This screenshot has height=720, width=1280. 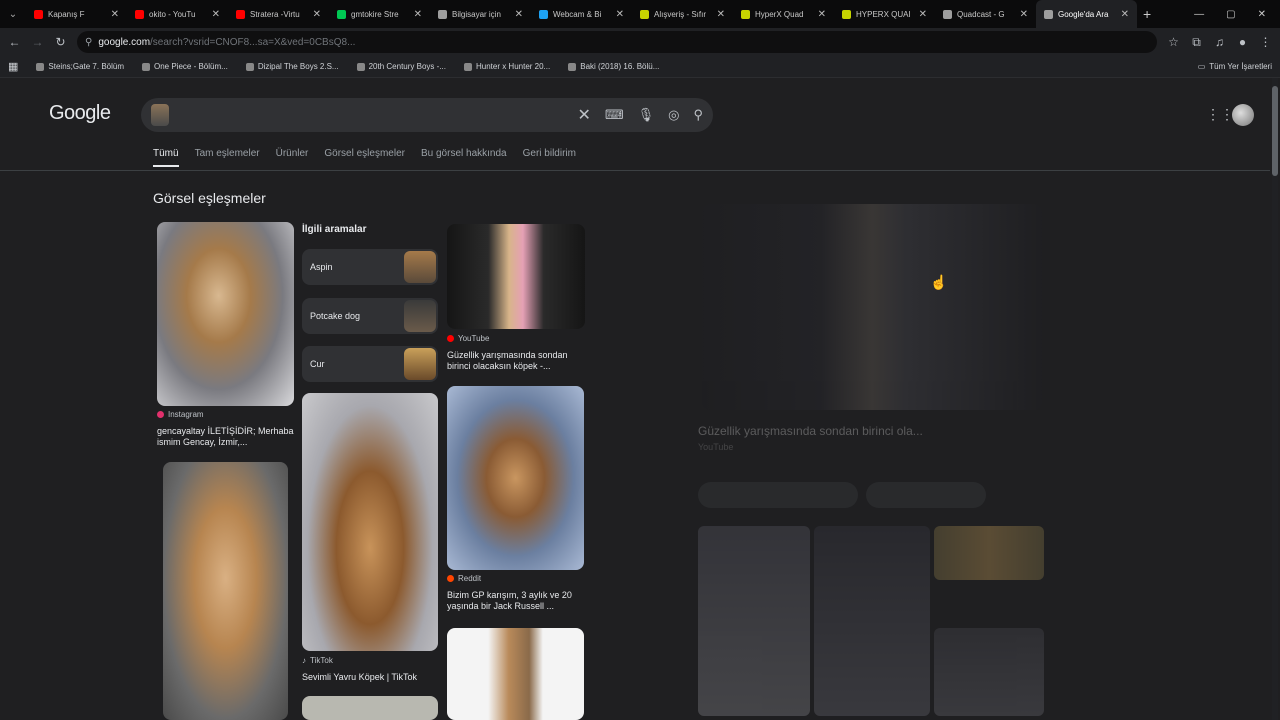 I want to click on site-info-icon: ⚲, so click(x=88, y=42).